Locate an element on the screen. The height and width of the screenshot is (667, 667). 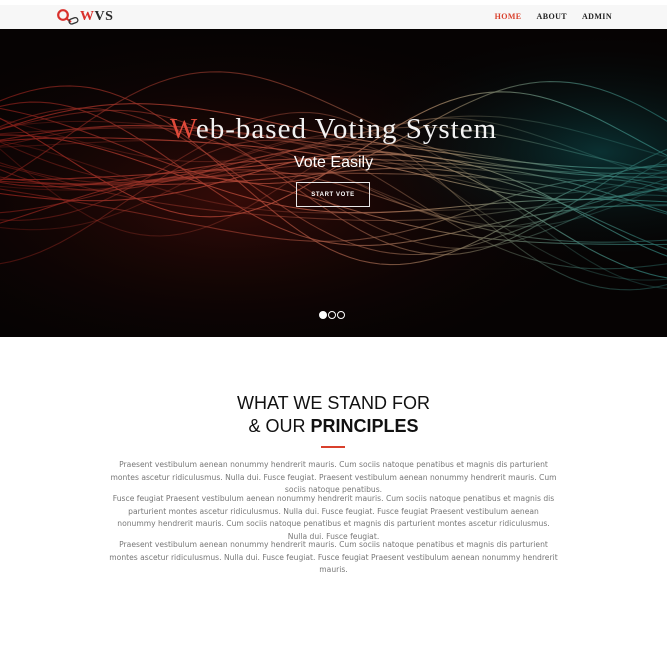
heading-line-2: & OUR PRINCIPLES is located at coordinates (333, 426).